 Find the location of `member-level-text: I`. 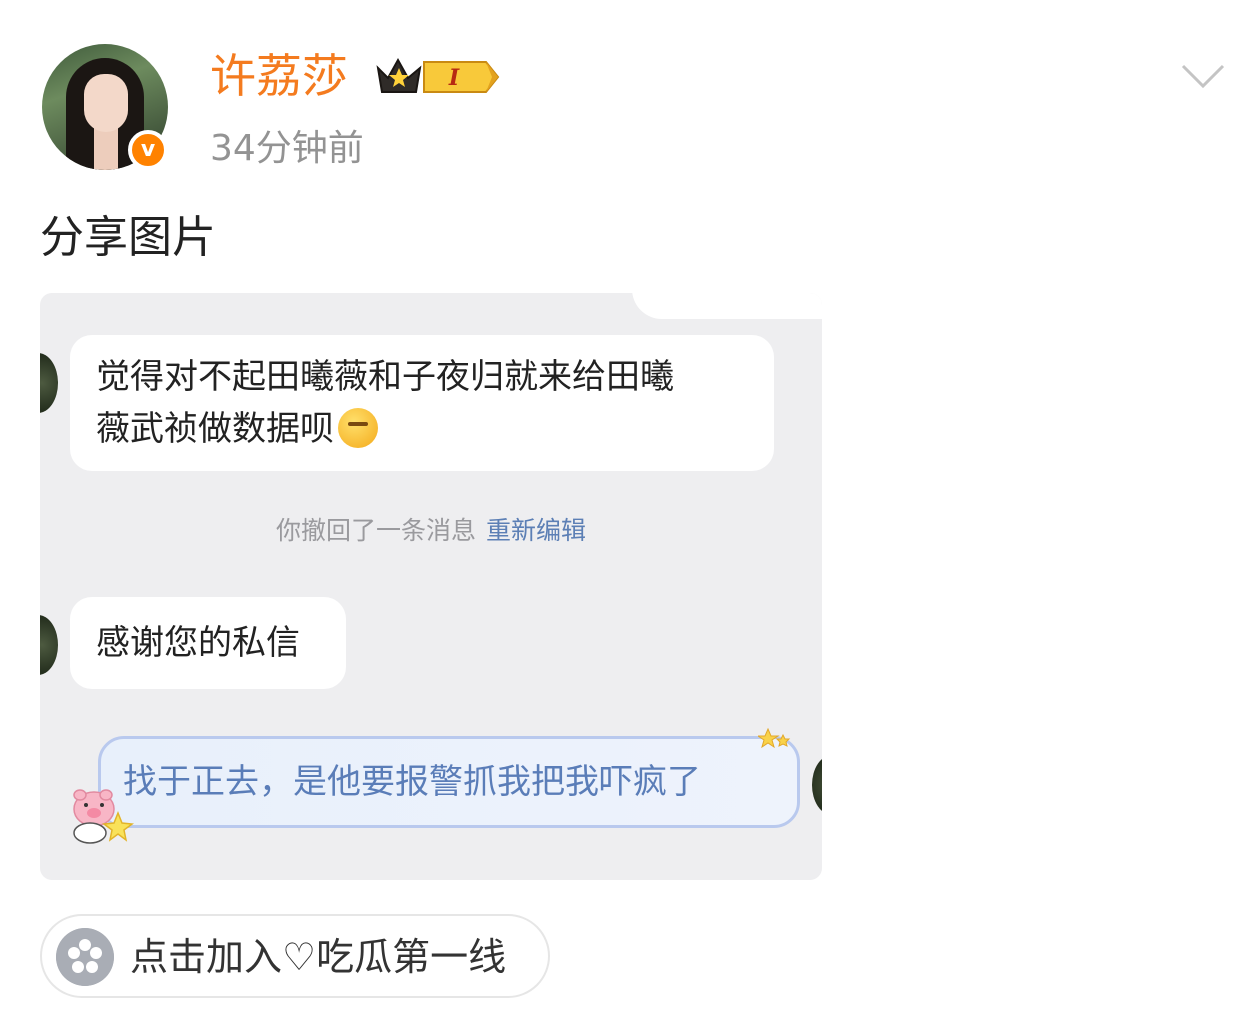

member-level-text: I is located at coordinates (454, 78).